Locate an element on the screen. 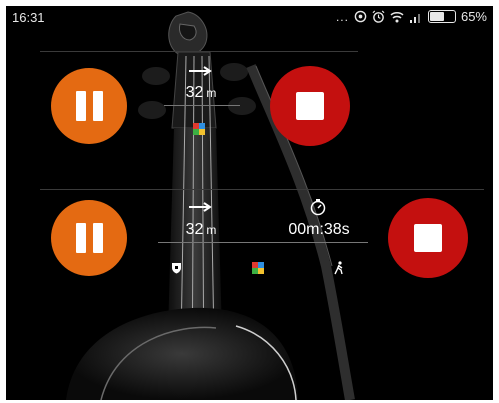  status-bar: 16:31 ... 65% is located at coordinates (249, 18).